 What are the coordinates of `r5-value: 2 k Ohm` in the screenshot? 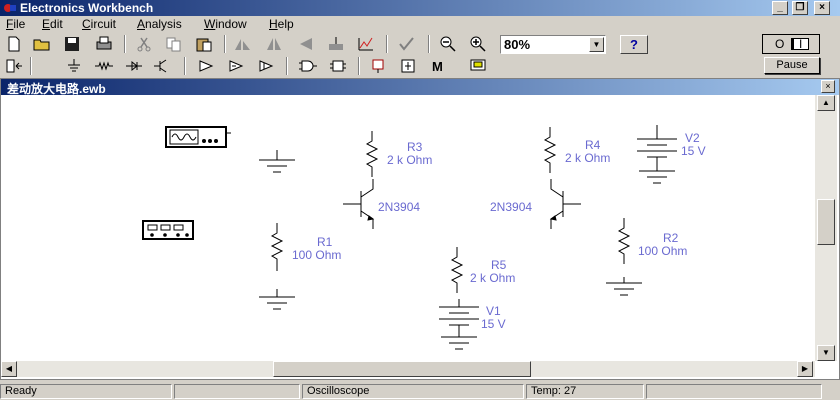 It's located at (493, 278).